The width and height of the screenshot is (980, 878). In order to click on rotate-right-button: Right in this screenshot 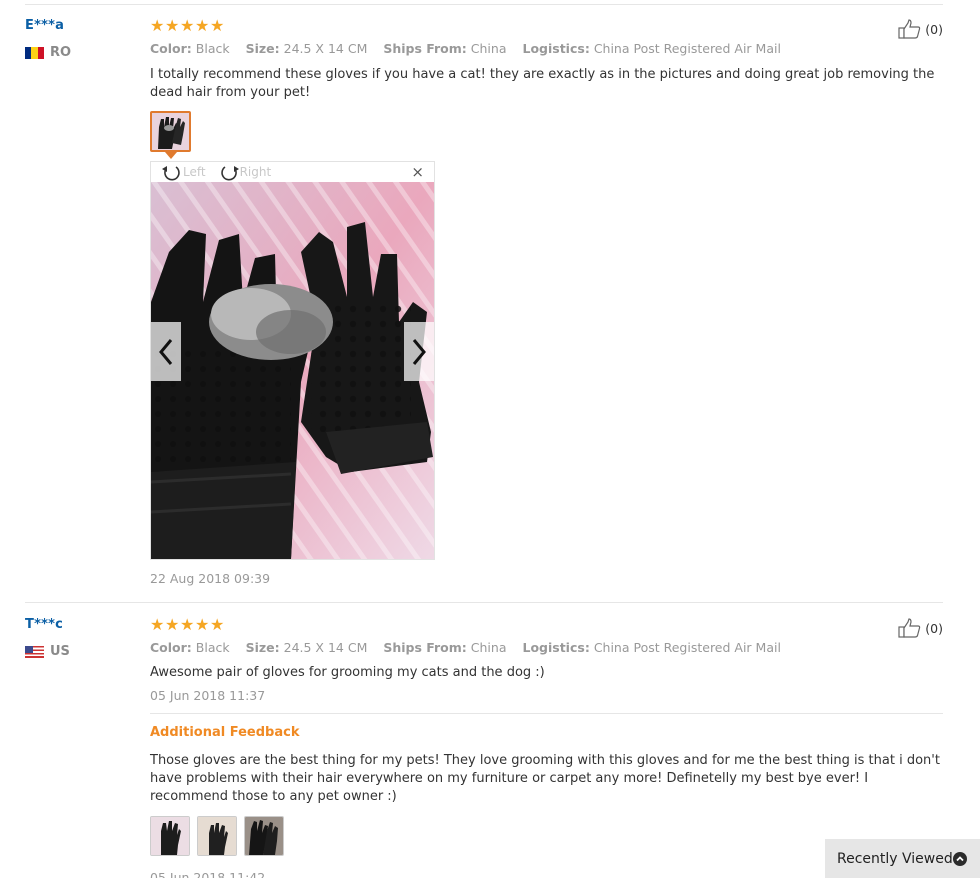, I will do `click(245, 172)`.